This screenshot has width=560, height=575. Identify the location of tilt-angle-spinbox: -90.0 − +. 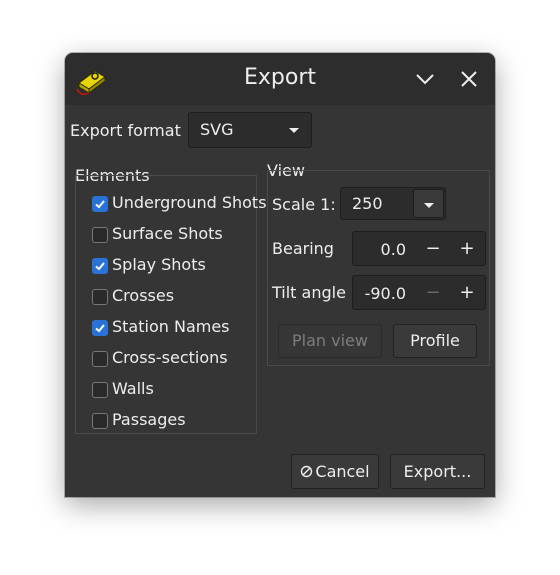
(419, 292).